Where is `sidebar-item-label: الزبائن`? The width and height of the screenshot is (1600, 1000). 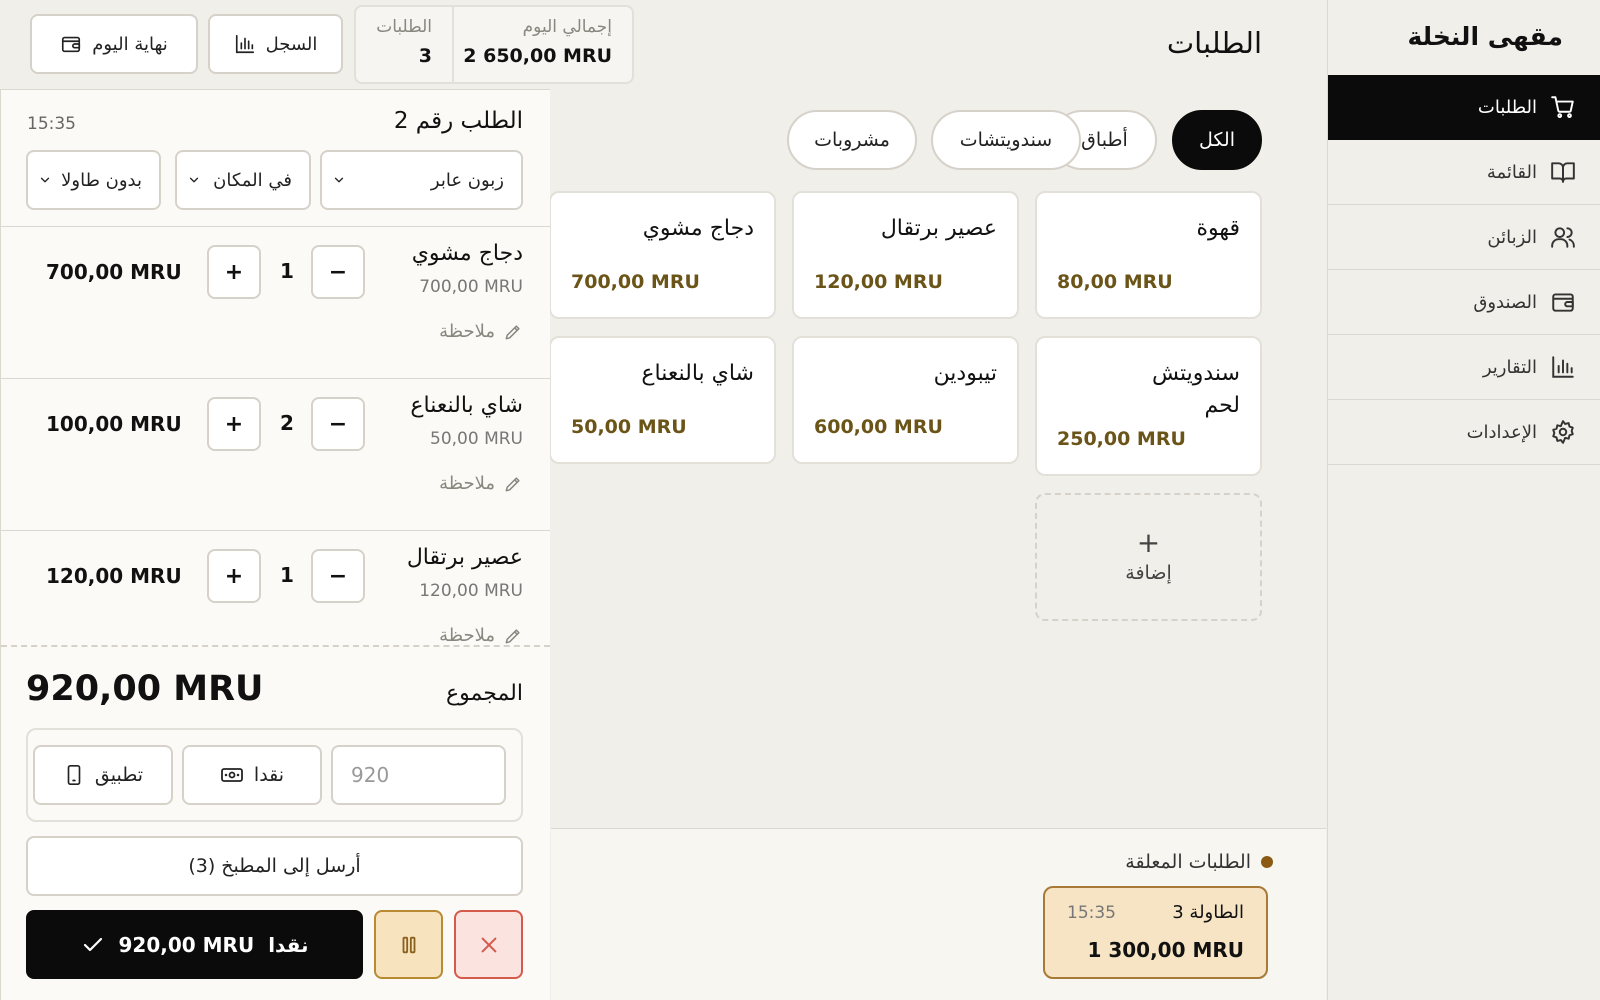
sidebar-item-label: الزبائن is located at coordinates (1512, 237).